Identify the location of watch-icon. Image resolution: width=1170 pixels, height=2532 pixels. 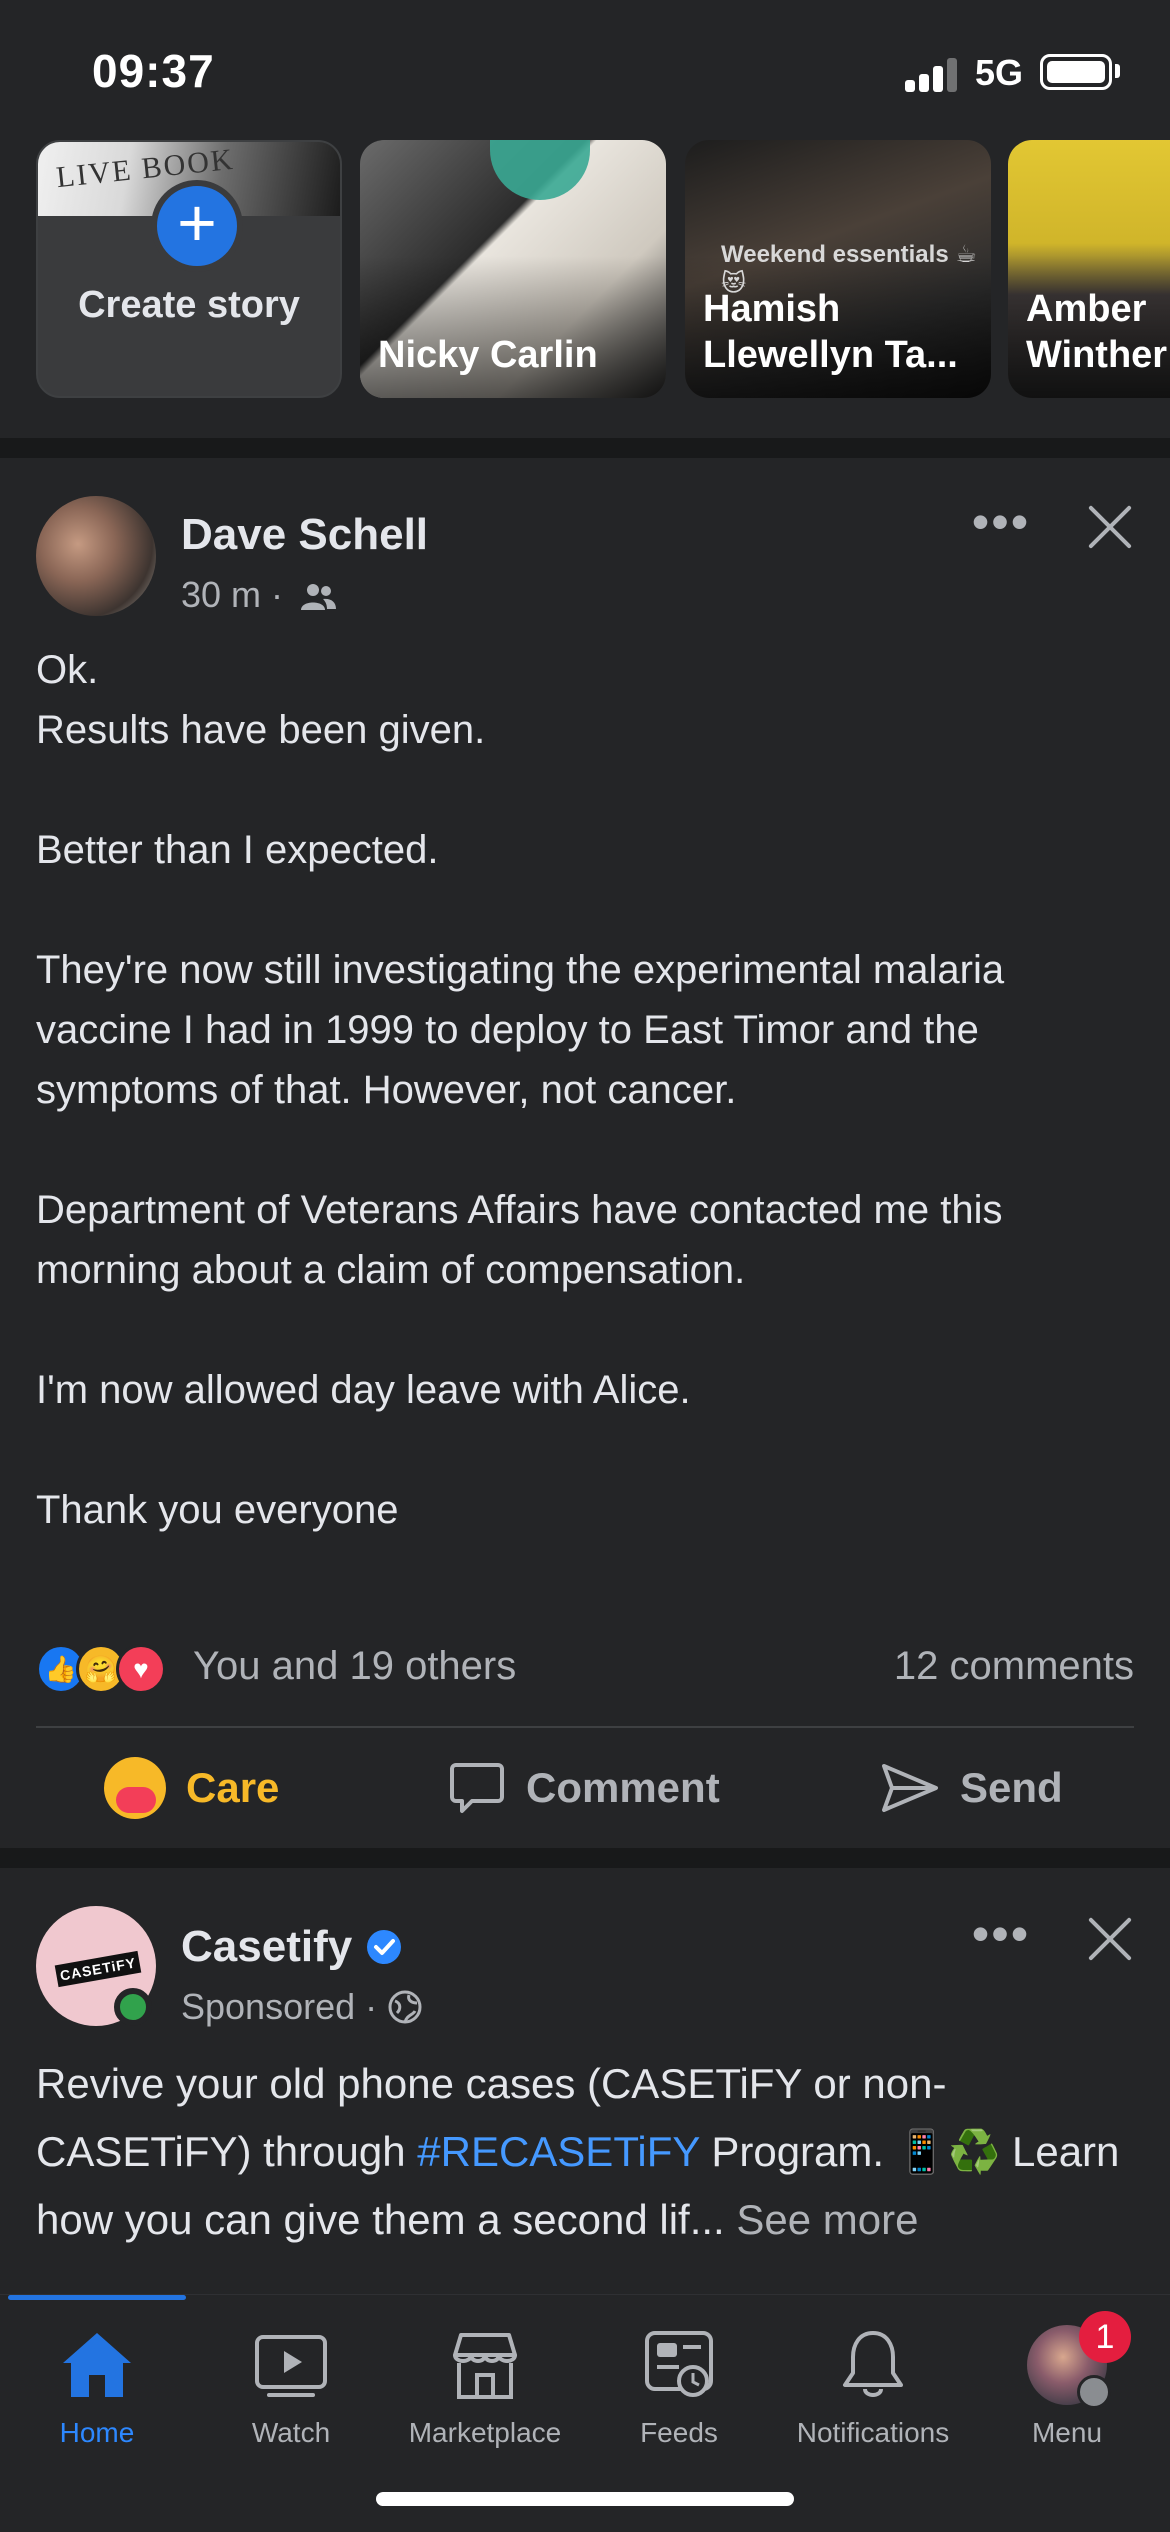
(291, 2366).